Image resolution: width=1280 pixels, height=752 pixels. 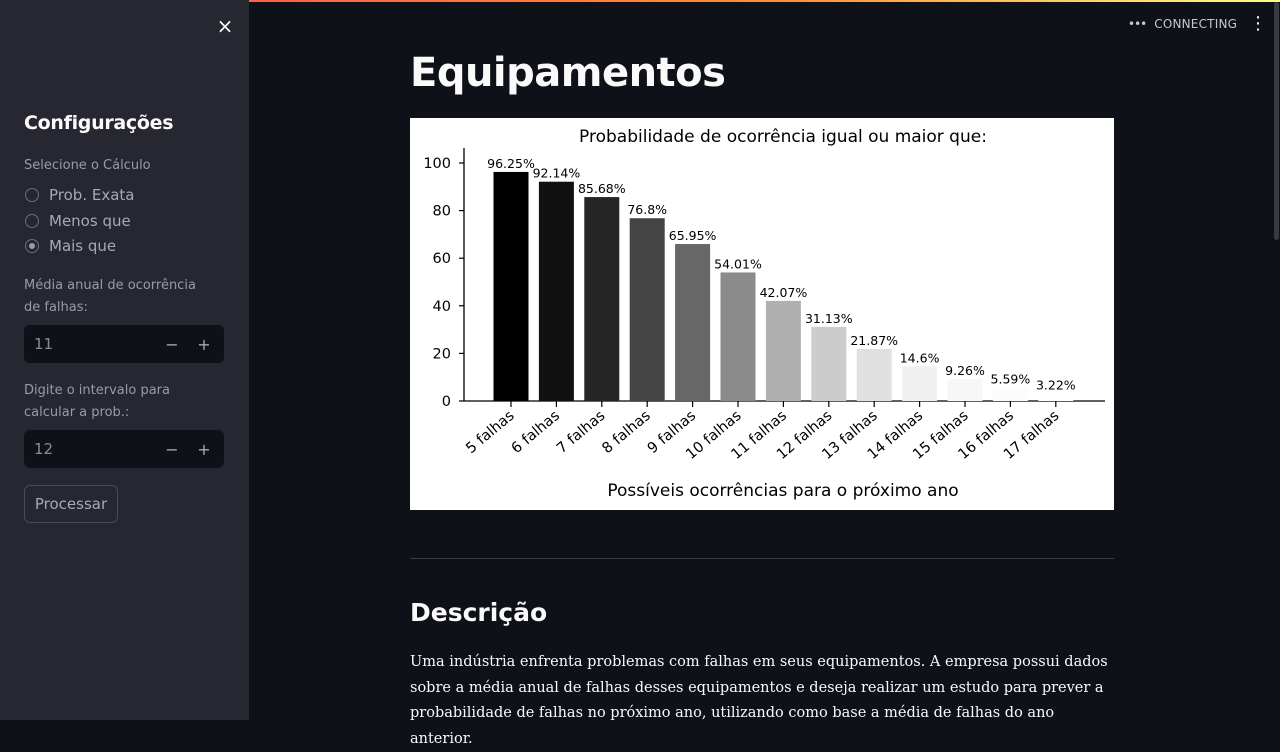 What do you see at coordinates (442, 259) in the screenshot?
I see `y-tick-label: 60` at bounding box center [442, 259].